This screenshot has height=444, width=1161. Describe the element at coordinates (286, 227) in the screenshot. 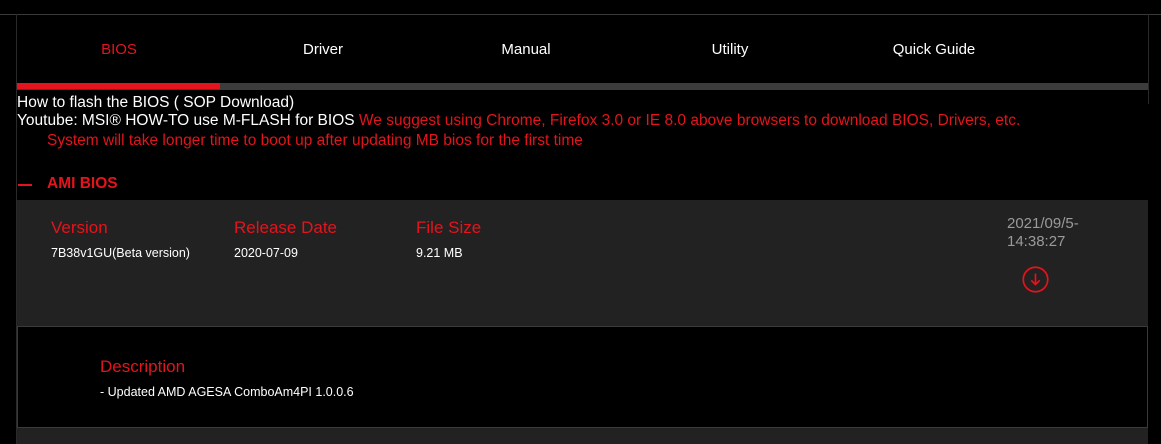

I see `release-date-label: Release Date` at that location.